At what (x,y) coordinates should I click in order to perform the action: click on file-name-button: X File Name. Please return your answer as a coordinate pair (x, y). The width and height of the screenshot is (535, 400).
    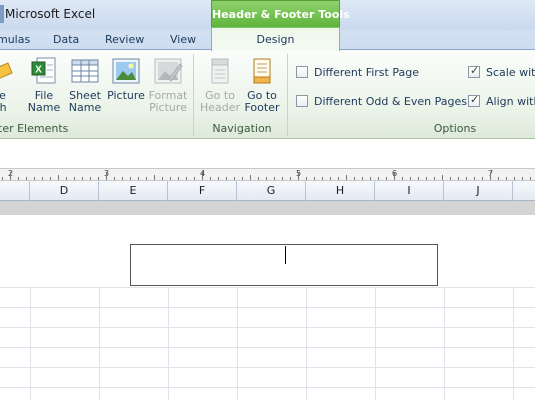
    Looking at the image, I should click on (44, 84).